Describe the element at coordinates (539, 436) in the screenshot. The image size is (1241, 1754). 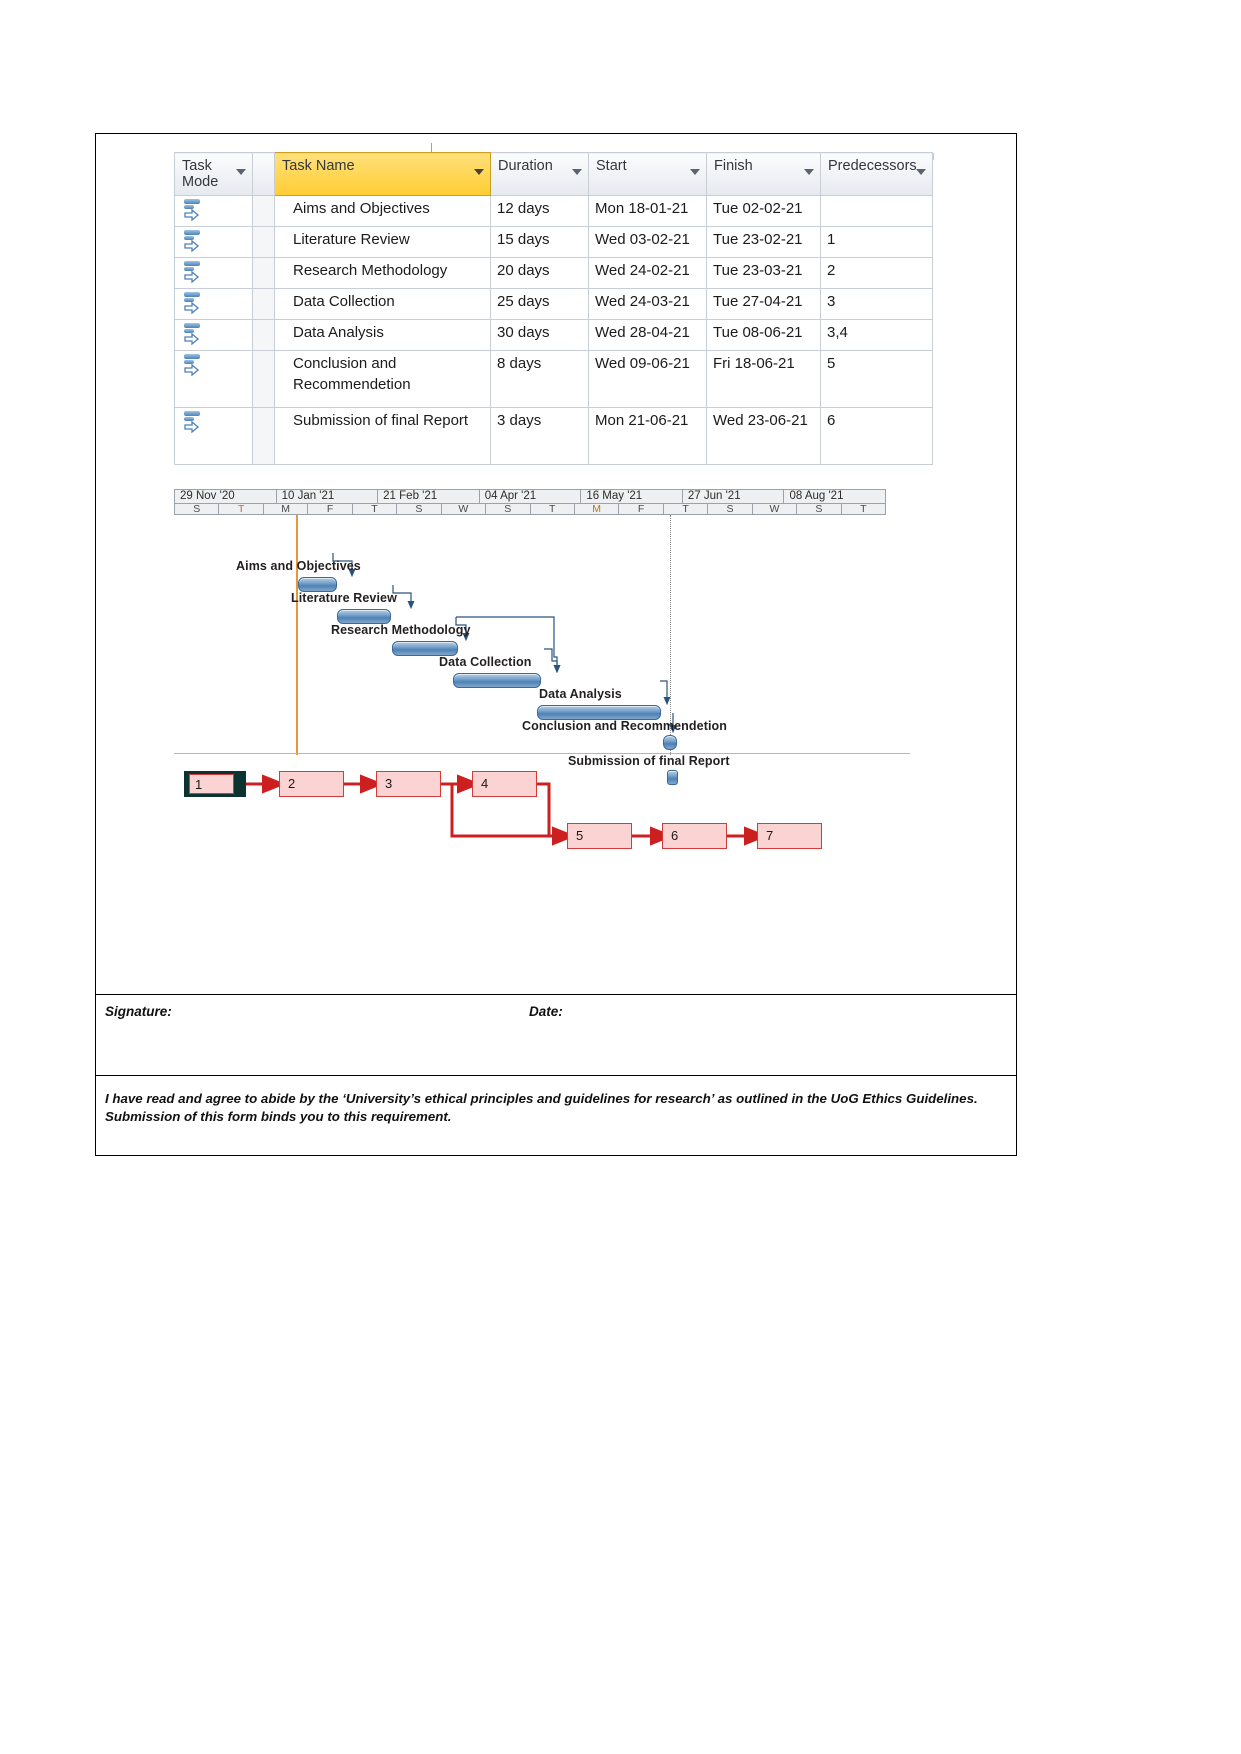
I see `cell-duration: 3 days` at that location.